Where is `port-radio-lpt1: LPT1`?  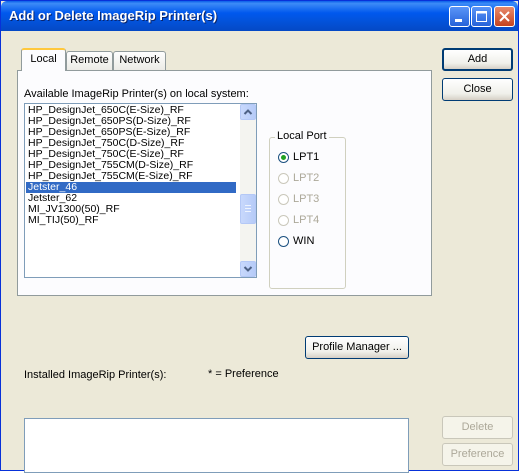
port-radio-lpt1: LPT1 is located at coordinates (308, 158).